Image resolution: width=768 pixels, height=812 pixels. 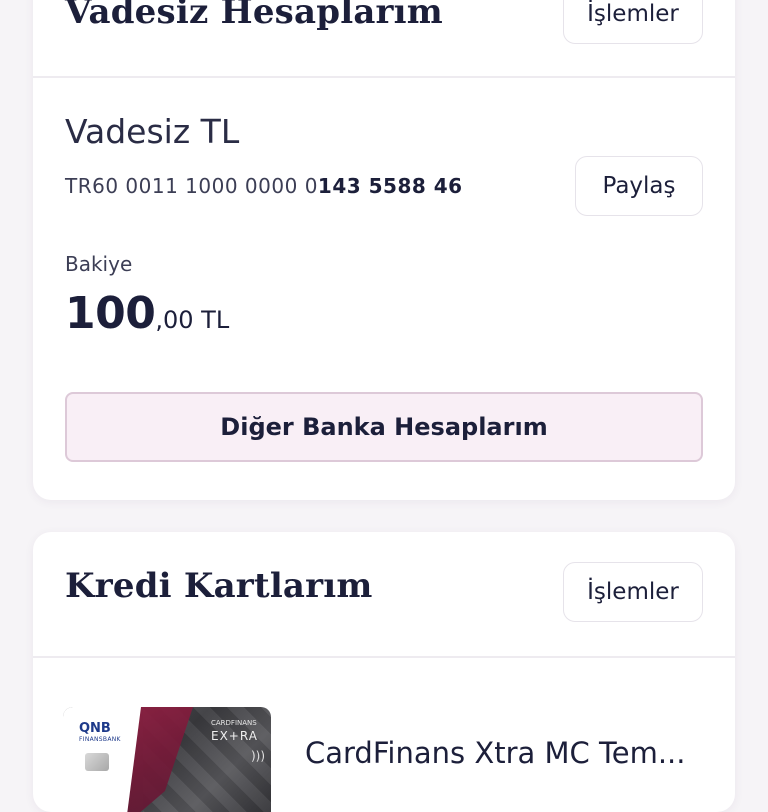 I want to click on qnb-logo-sub: FINANSBANK, so click(x=100, y=739).